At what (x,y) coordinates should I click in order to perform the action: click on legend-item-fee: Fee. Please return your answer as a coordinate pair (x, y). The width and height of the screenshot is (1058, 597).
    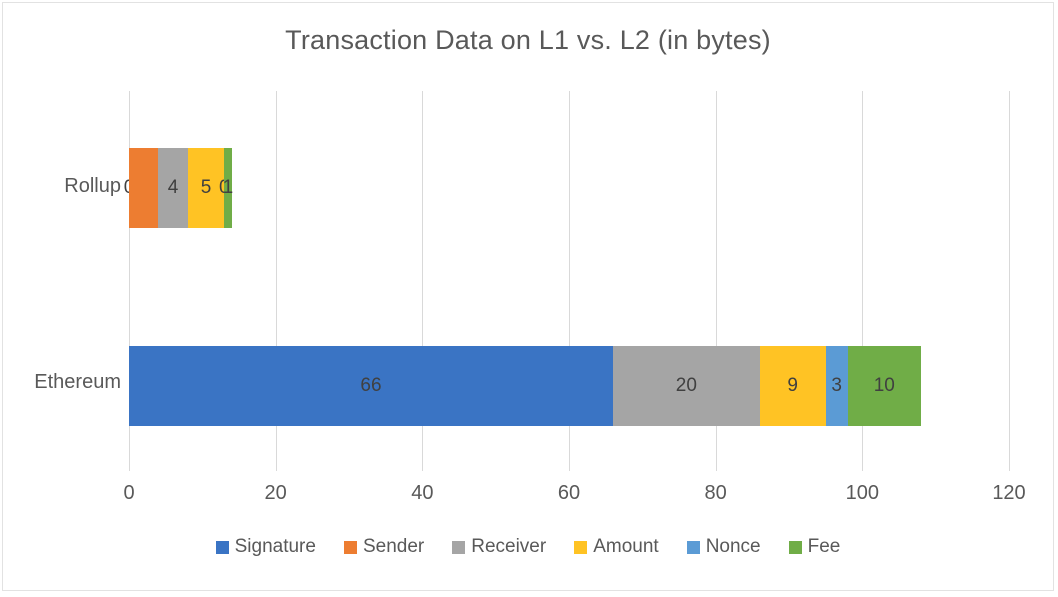
    Looking at the image, I should click on (814, 547).